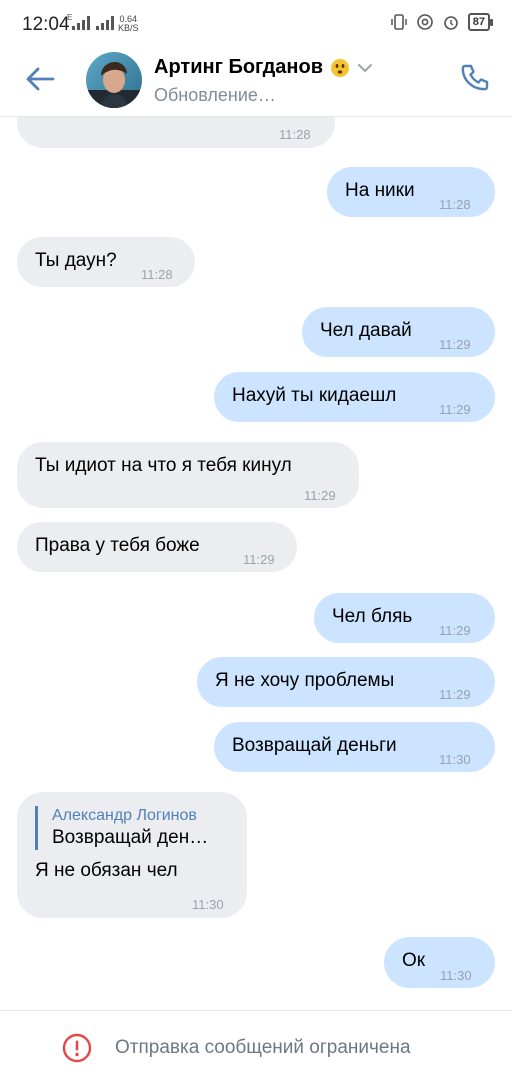  I want to click on battery-icon: 87, so click(480, 22).